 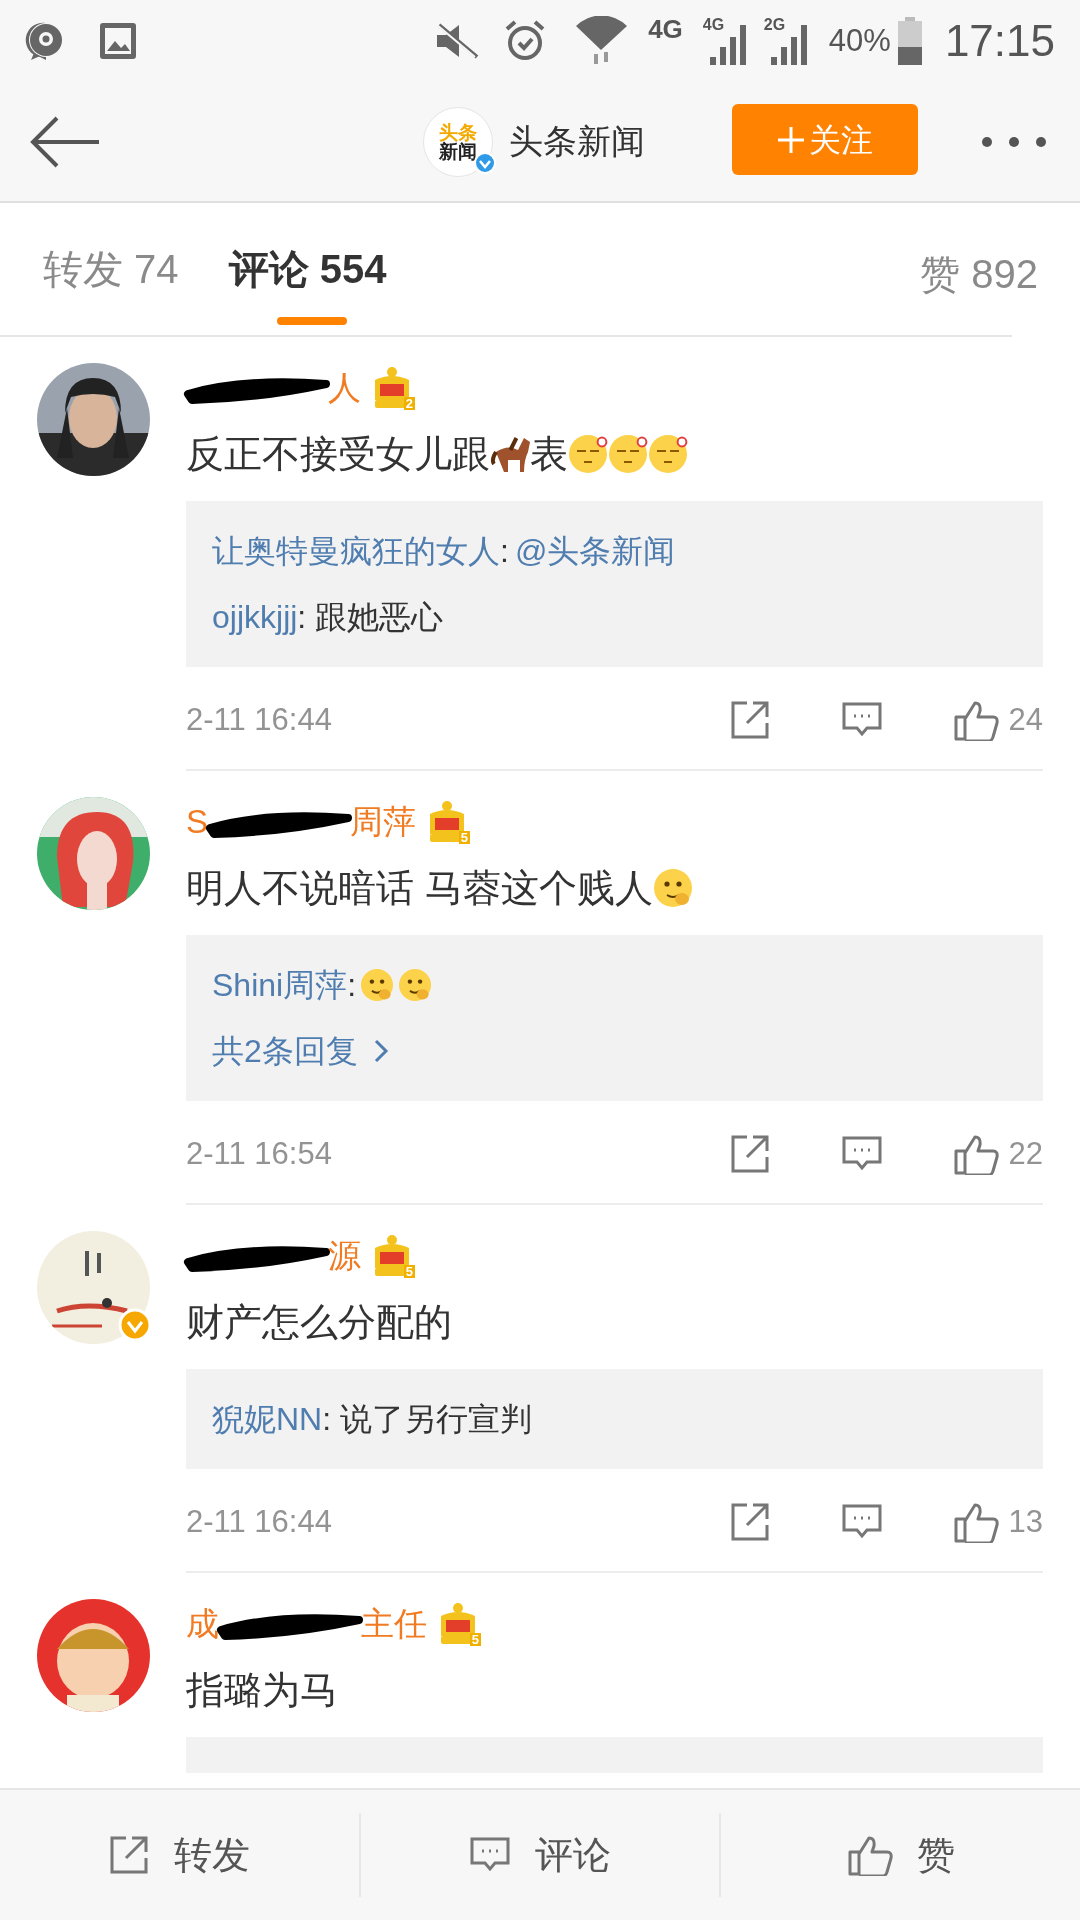 I want to click on like-button: 24, so click(x=997, y=720).